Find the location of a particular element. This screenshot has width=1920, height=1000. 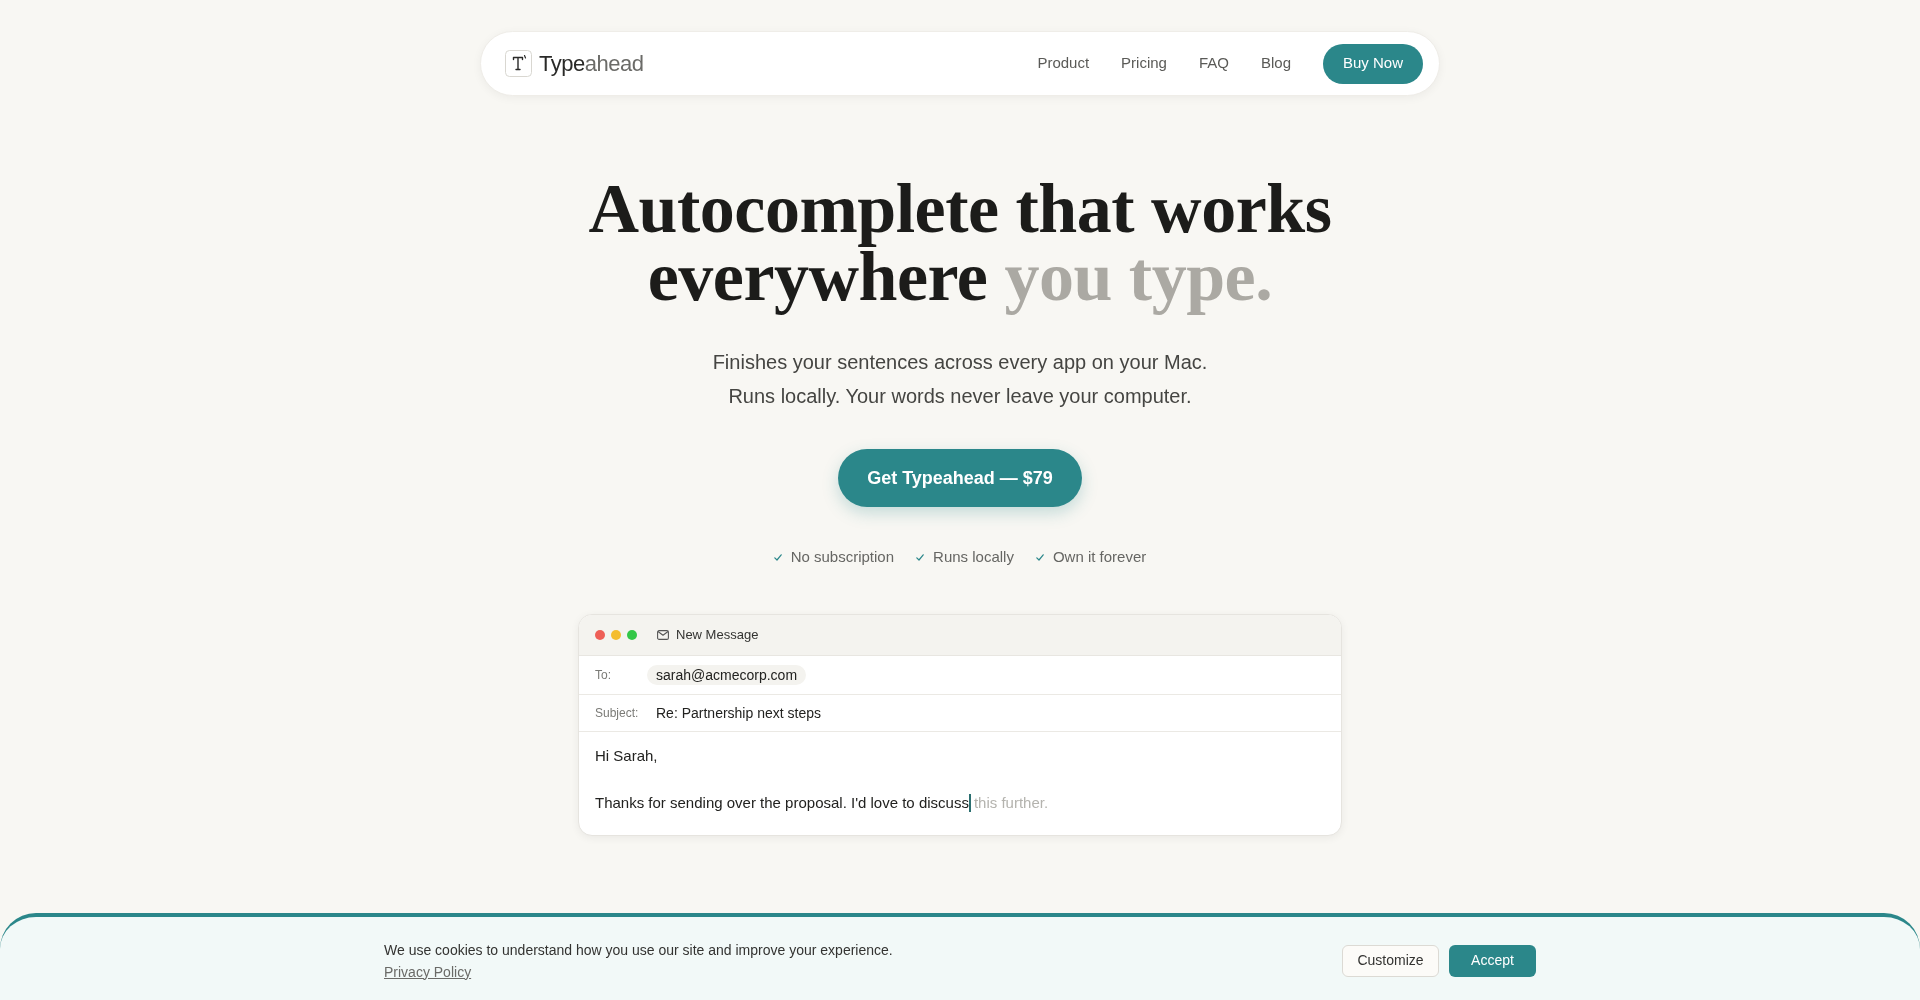

logo-icon is located at coordinates (518, 63).